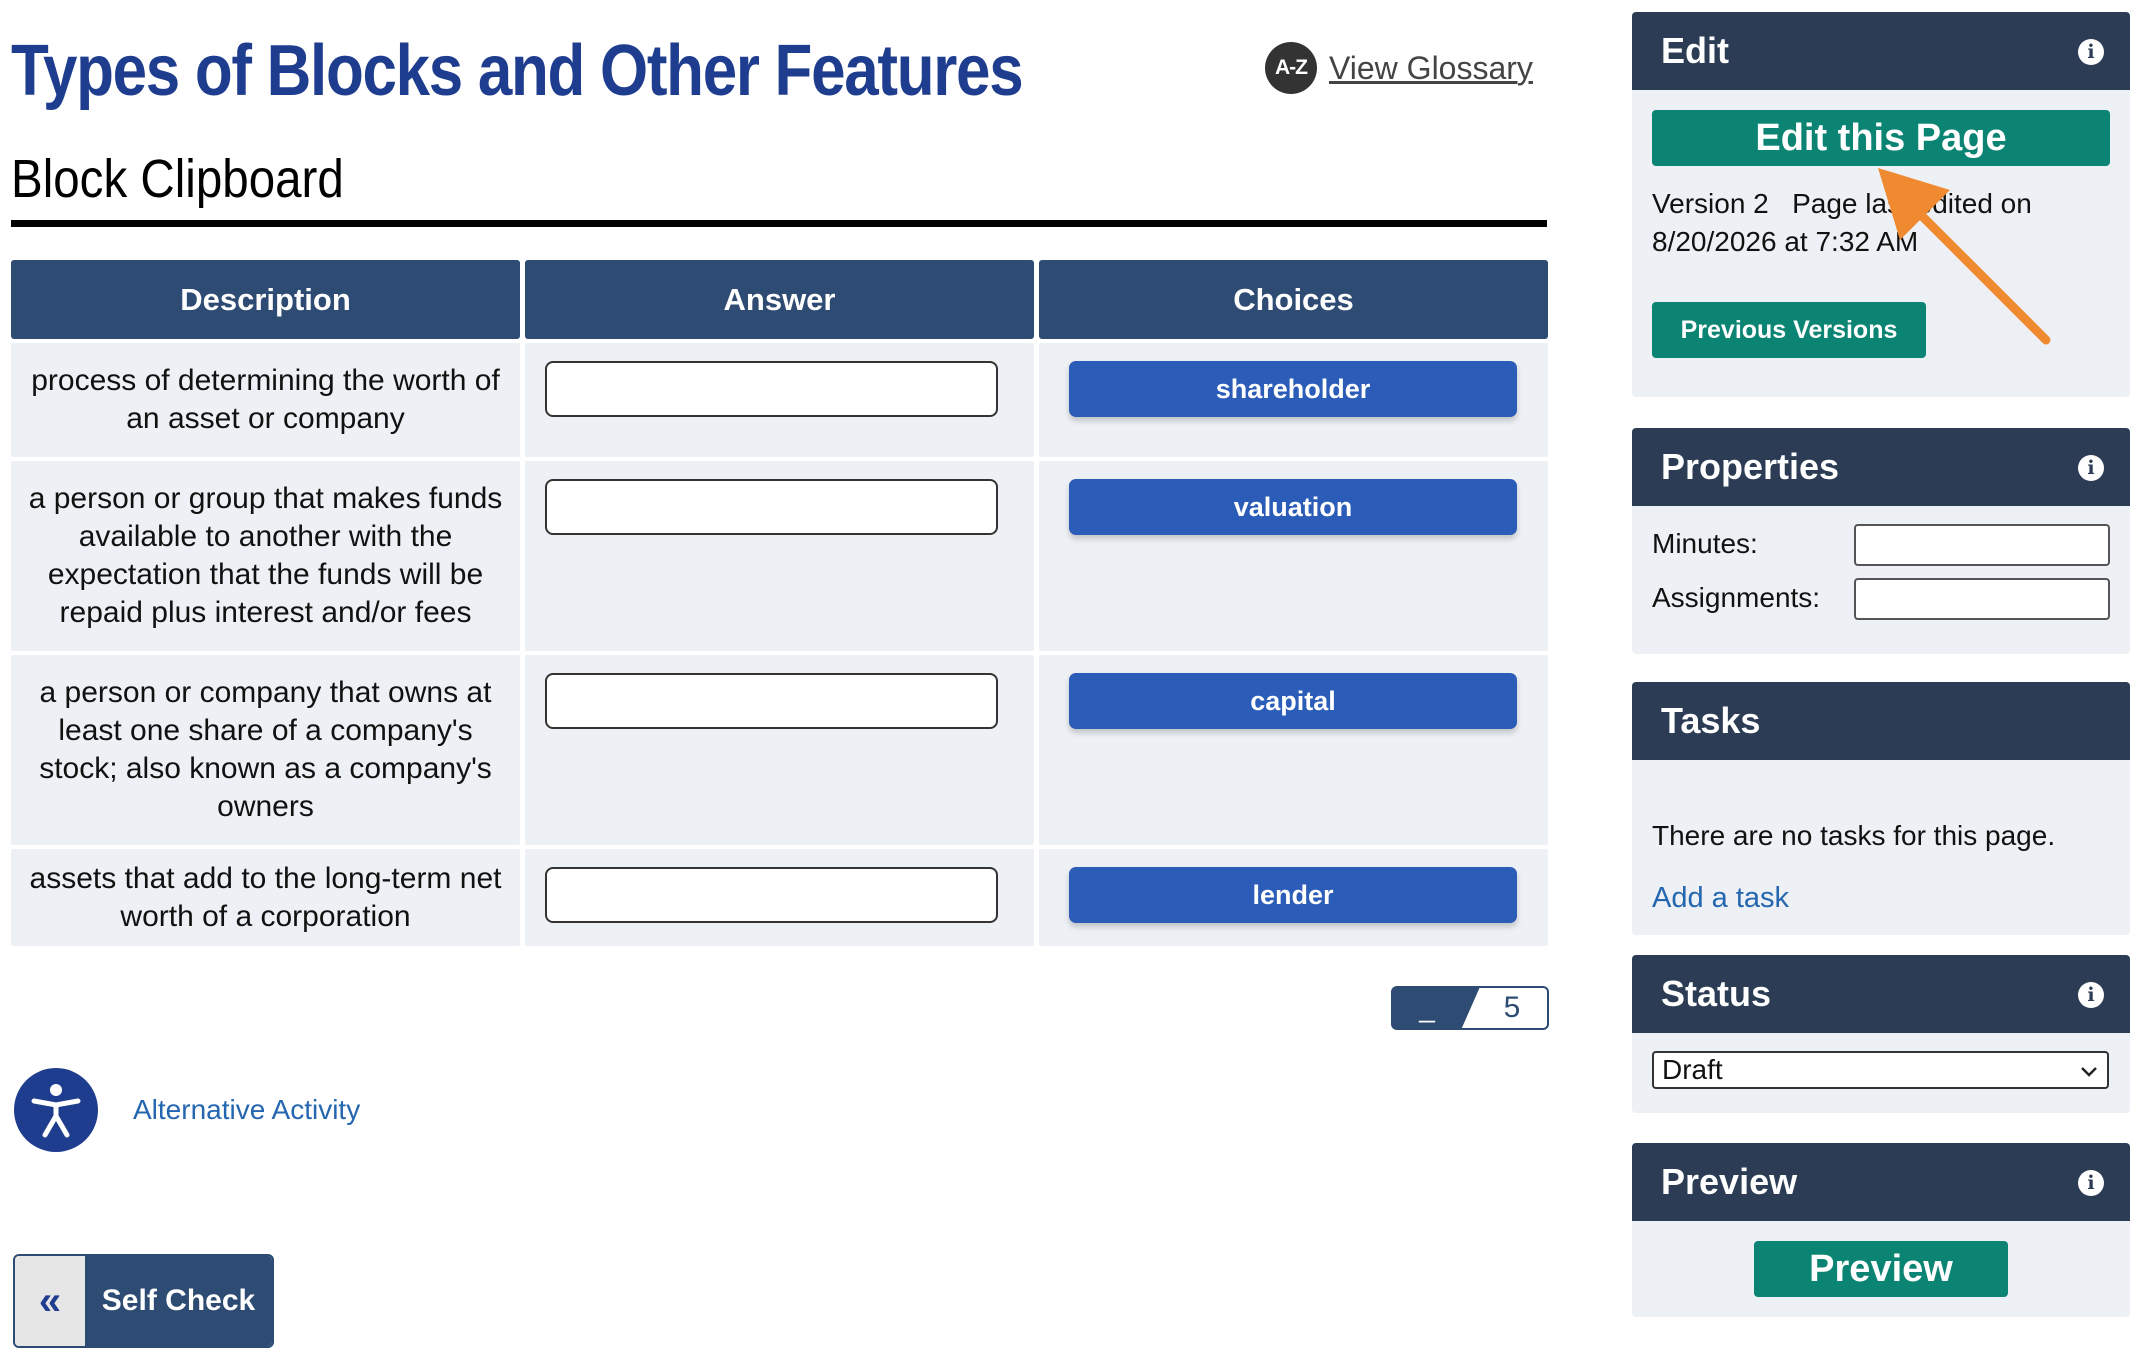 The width and height of the screenshot is (2142, 1370). What do you see at coordinates (1982, 545) in the screenshot?
I see `minutes-input` at bounding box center [1982, 545].